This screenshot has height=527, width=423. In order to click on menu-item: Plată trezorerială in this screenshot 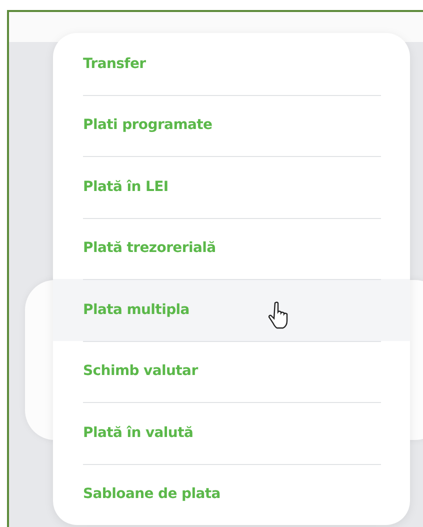, I will do `click(231, 248)`.